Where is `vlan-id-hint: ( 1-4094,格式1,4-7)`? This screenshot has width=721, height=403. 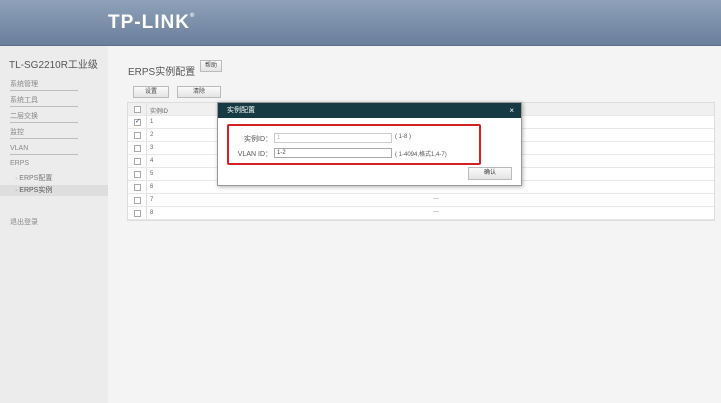 vlan-id-hint: ( 1-4094,格式1,4-7) is located at coordinates (421, 155).